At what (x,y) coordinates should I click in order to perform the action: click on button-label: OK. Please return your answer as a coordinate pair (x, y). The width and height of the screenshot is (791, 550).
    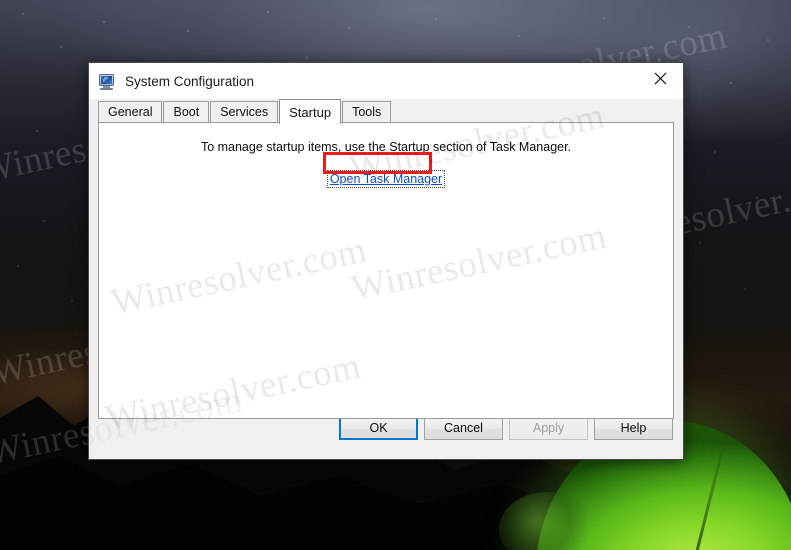
    Looking at the image, I should click on (378, 428).